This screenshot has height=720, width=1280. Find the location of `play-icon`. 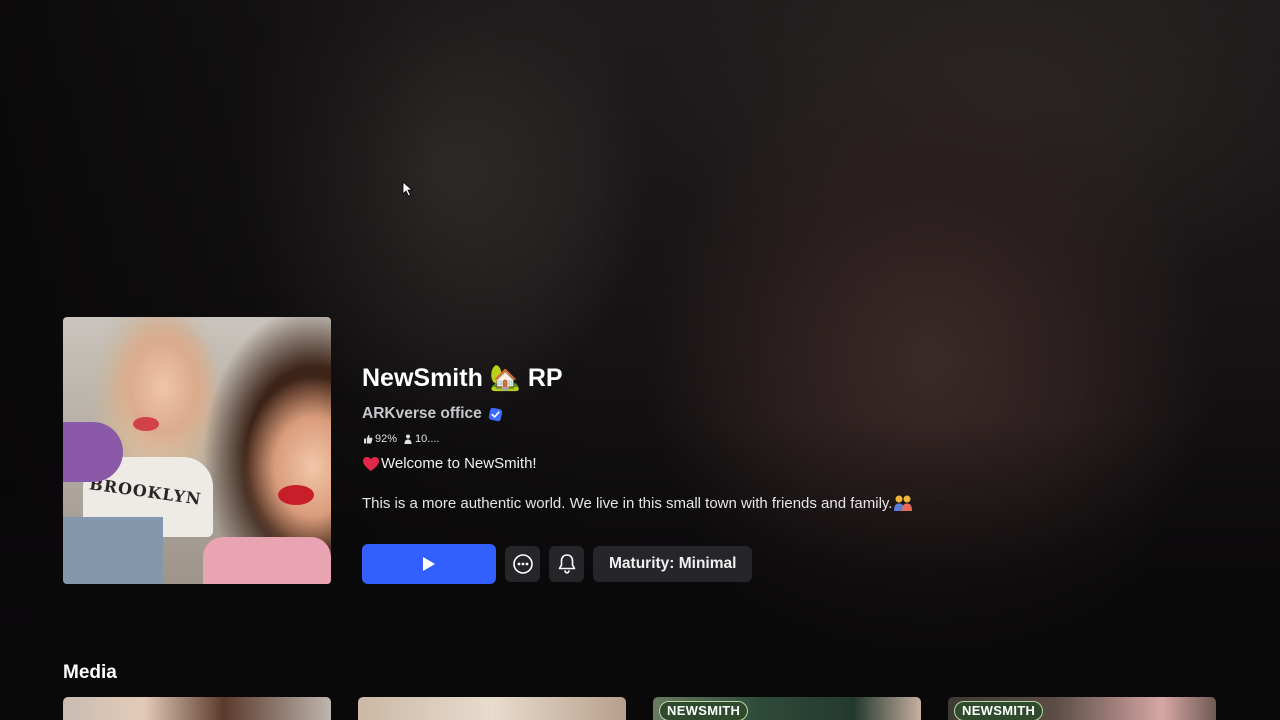

play-icon is located at coordinates (429, 564).